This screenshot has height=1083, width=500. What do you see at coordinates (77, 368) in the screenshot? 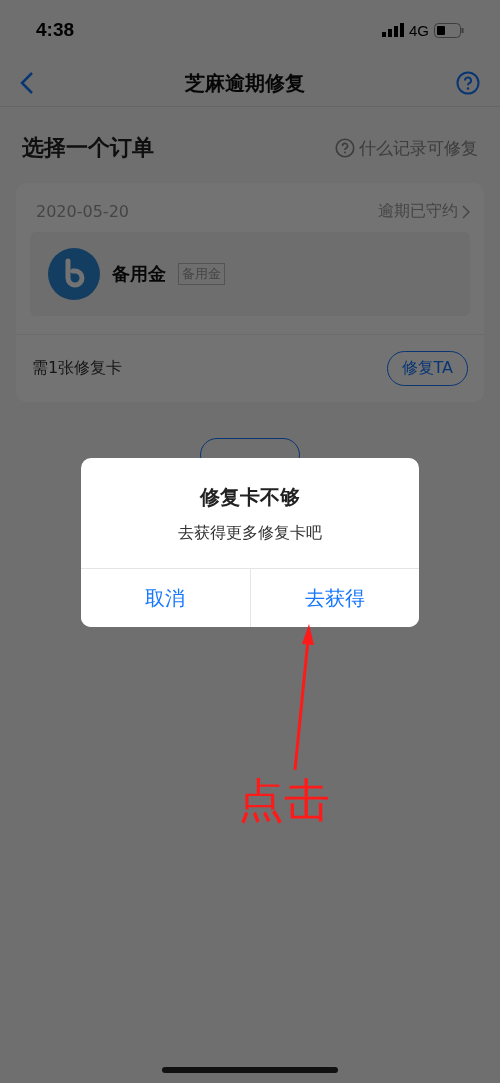
I see `card-requirement: 需1张修复卡` at bounding box center [77, 368].